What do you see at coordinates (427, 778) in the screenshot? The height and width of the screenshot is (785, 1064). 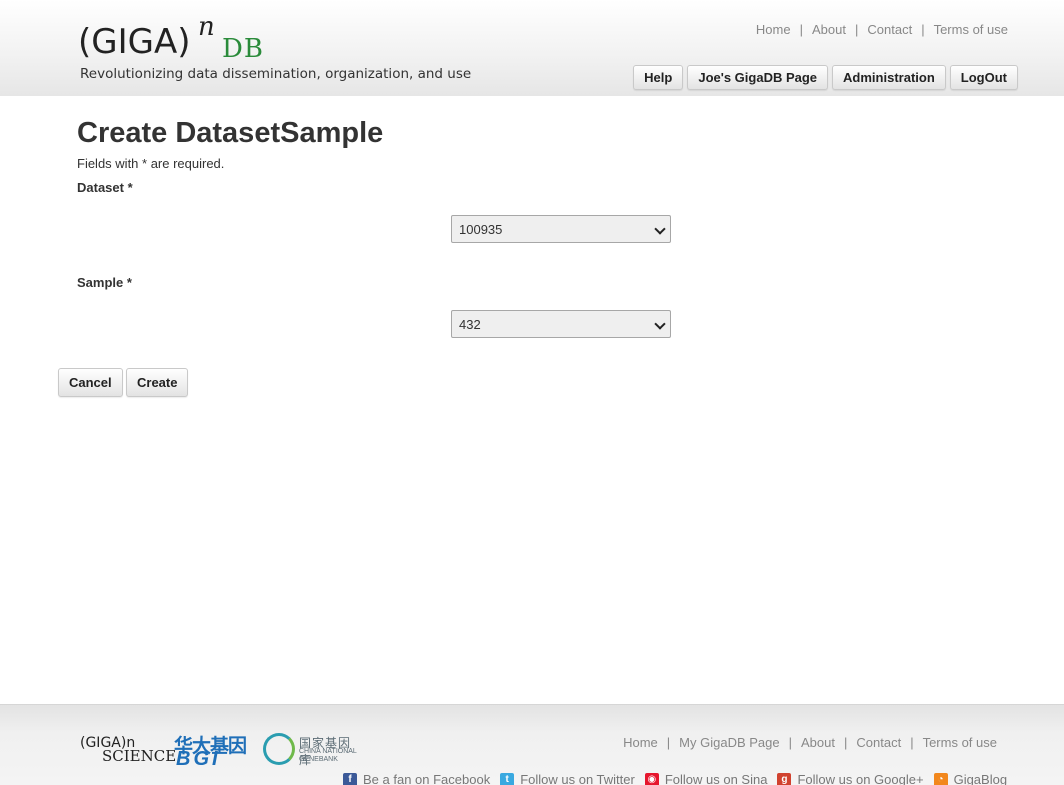 I see `social-facebook-label: Be a fan on Facebook` at bounding box center [427, 778].